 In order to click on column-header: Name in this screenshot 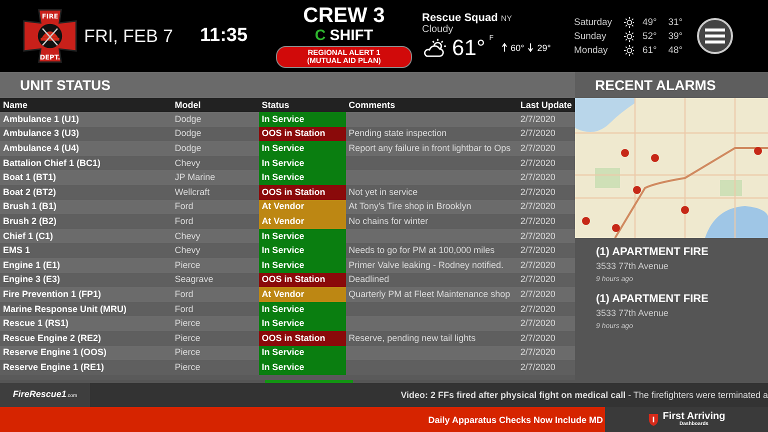, I will do `click(86, 105)`.